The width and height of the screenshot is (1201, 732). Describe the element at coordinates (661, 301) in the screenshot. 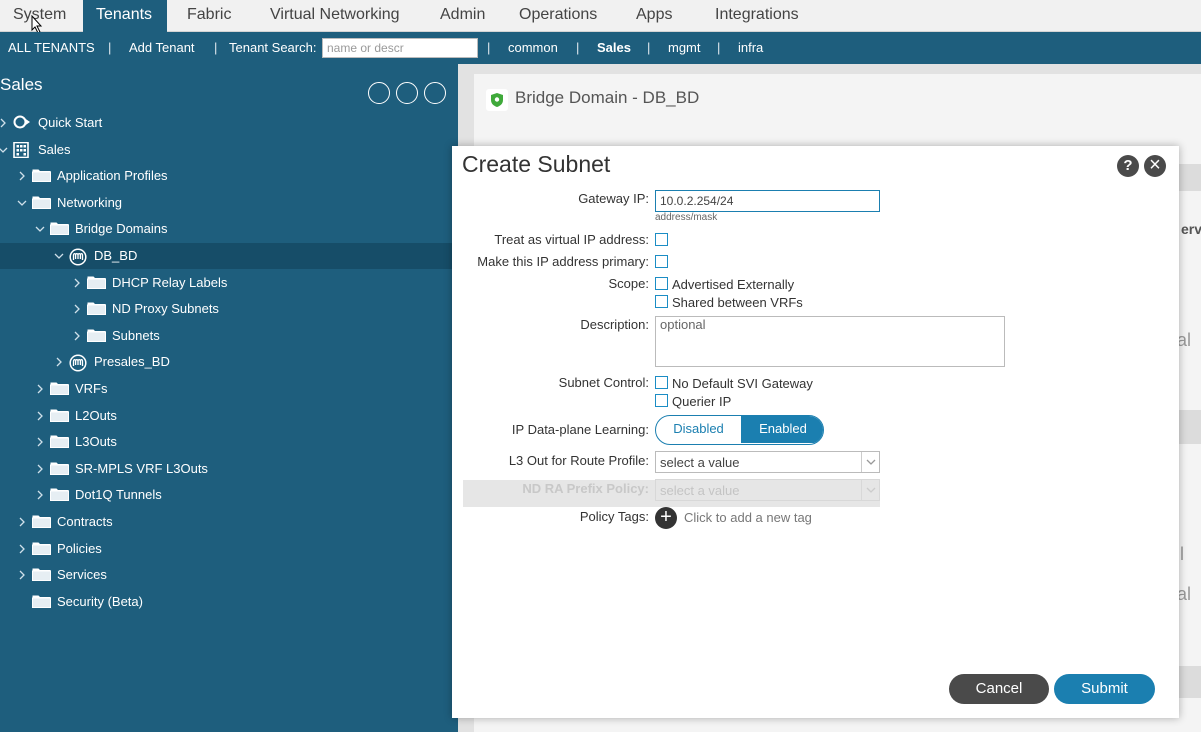

I see `shared-between-vrfs-checkbox` at that location.